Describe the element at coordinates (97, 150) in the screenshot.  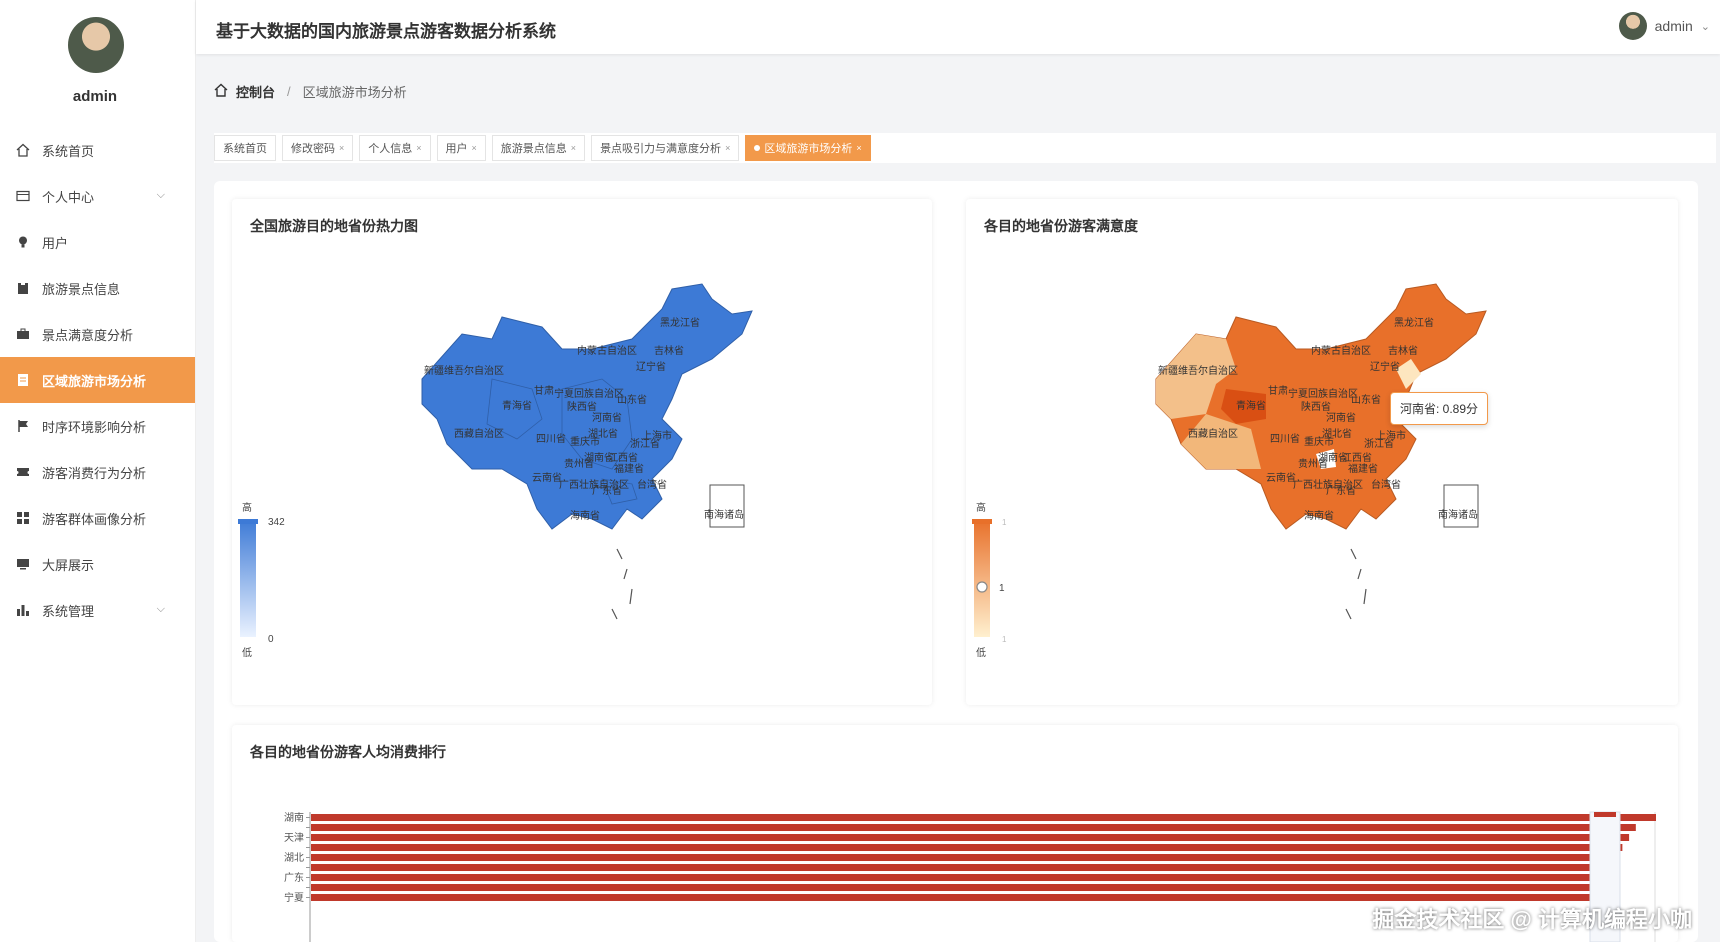
I see `sidebar-item-0: 系统首页` at that location.